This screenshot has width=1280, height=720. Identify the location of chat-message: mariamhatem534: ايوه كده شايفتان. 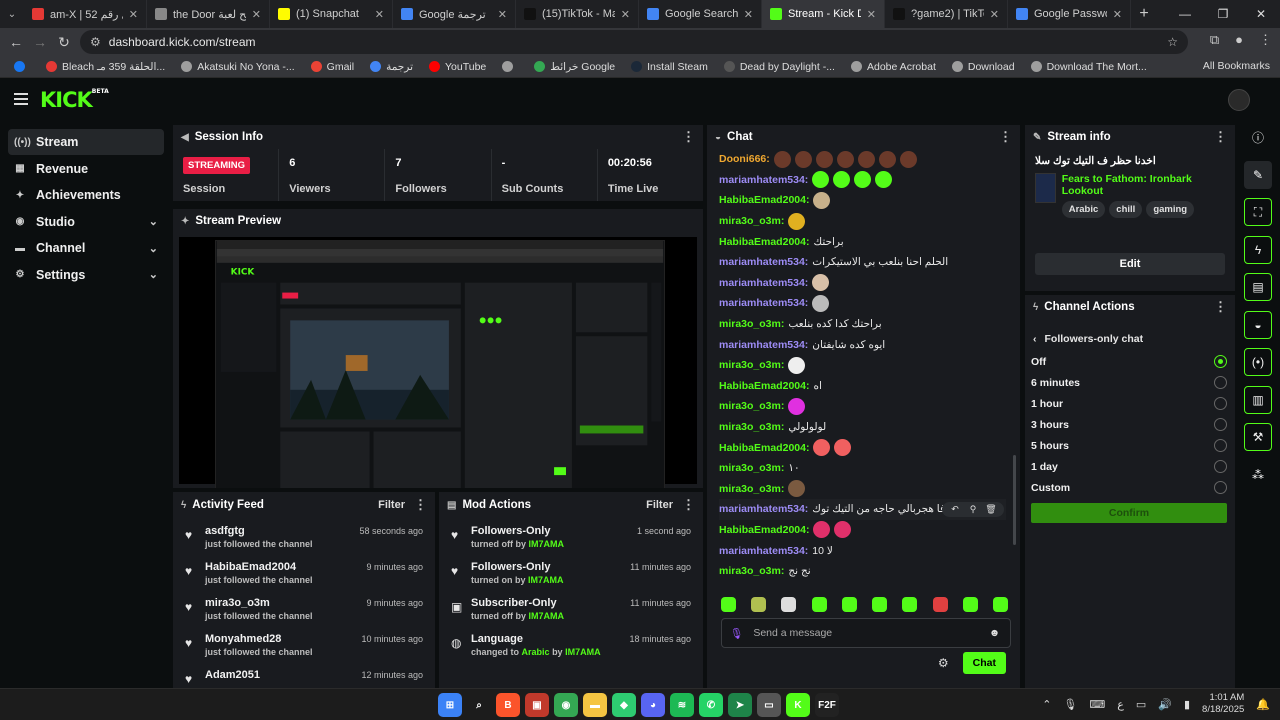
(862, 344).